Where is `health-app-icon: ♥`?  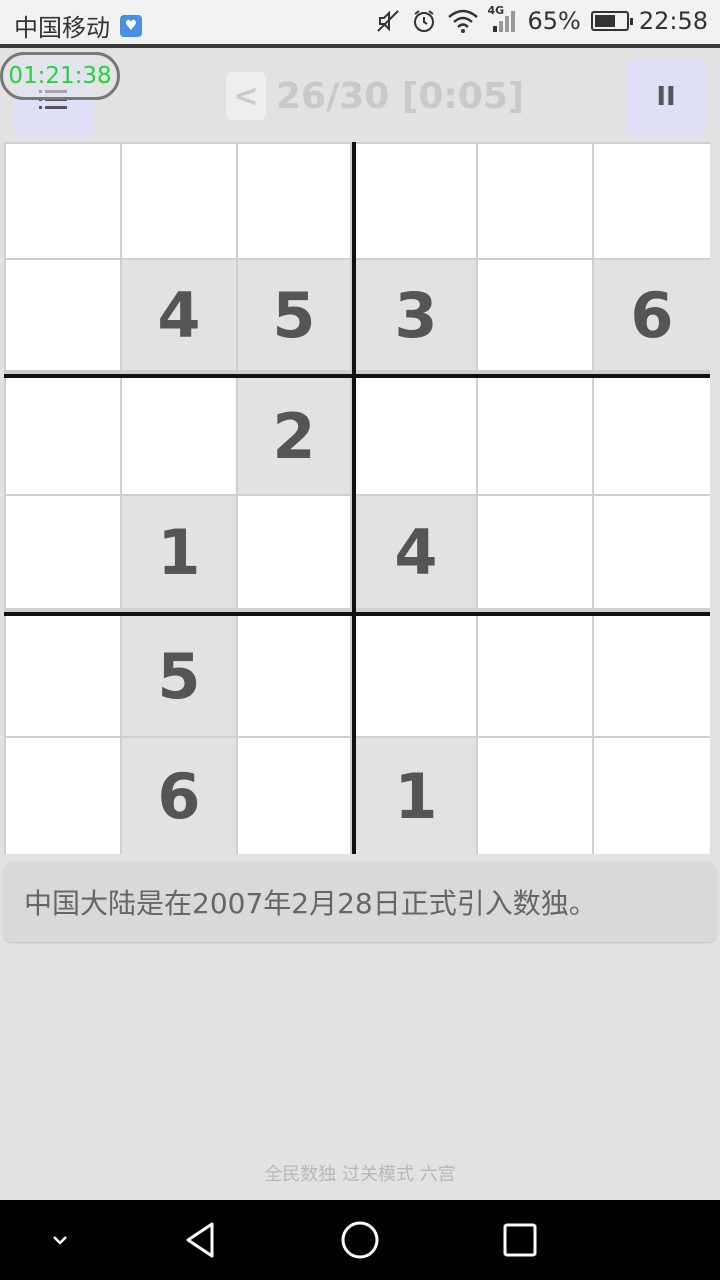 health-app-icon: ♥ is located at coordinates (131, 25).